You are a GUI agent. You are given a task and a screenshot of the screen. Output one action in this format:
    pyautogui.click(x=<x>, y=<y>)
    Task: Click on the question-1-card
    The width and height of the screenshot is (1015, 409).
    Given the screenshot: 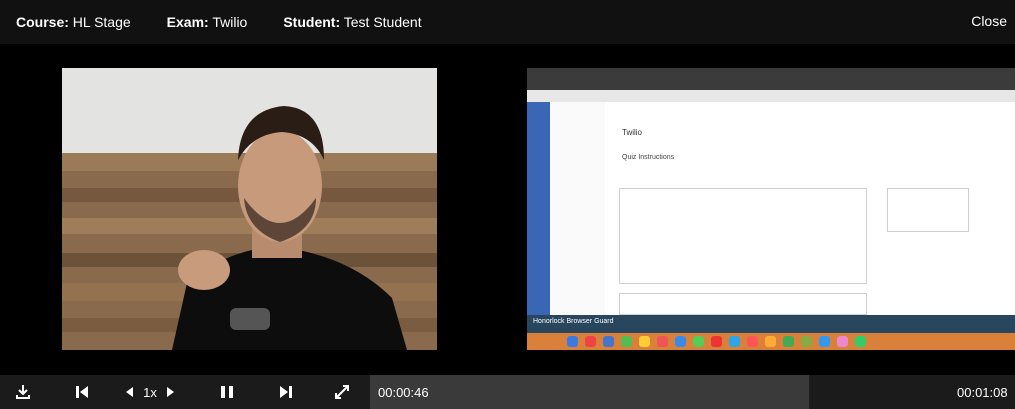 What is the action you would take?
    pyautogui.click(x=743, y=236)
    